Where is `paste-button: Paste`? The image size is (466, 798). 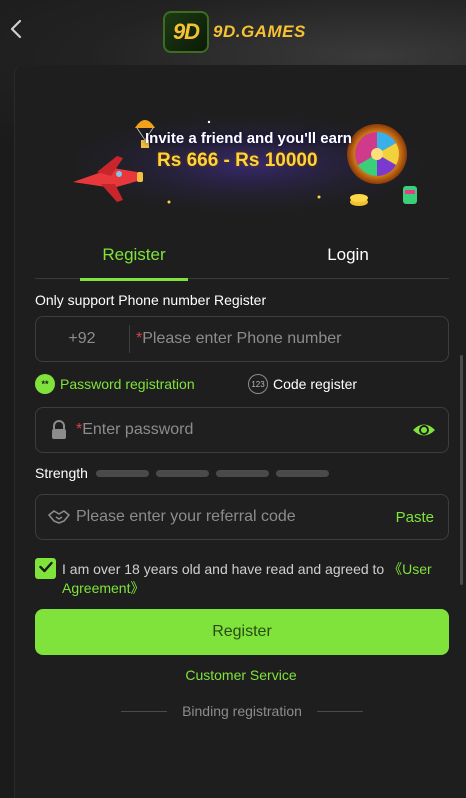 paste-button: Paste is located at coordinates (415, 517).